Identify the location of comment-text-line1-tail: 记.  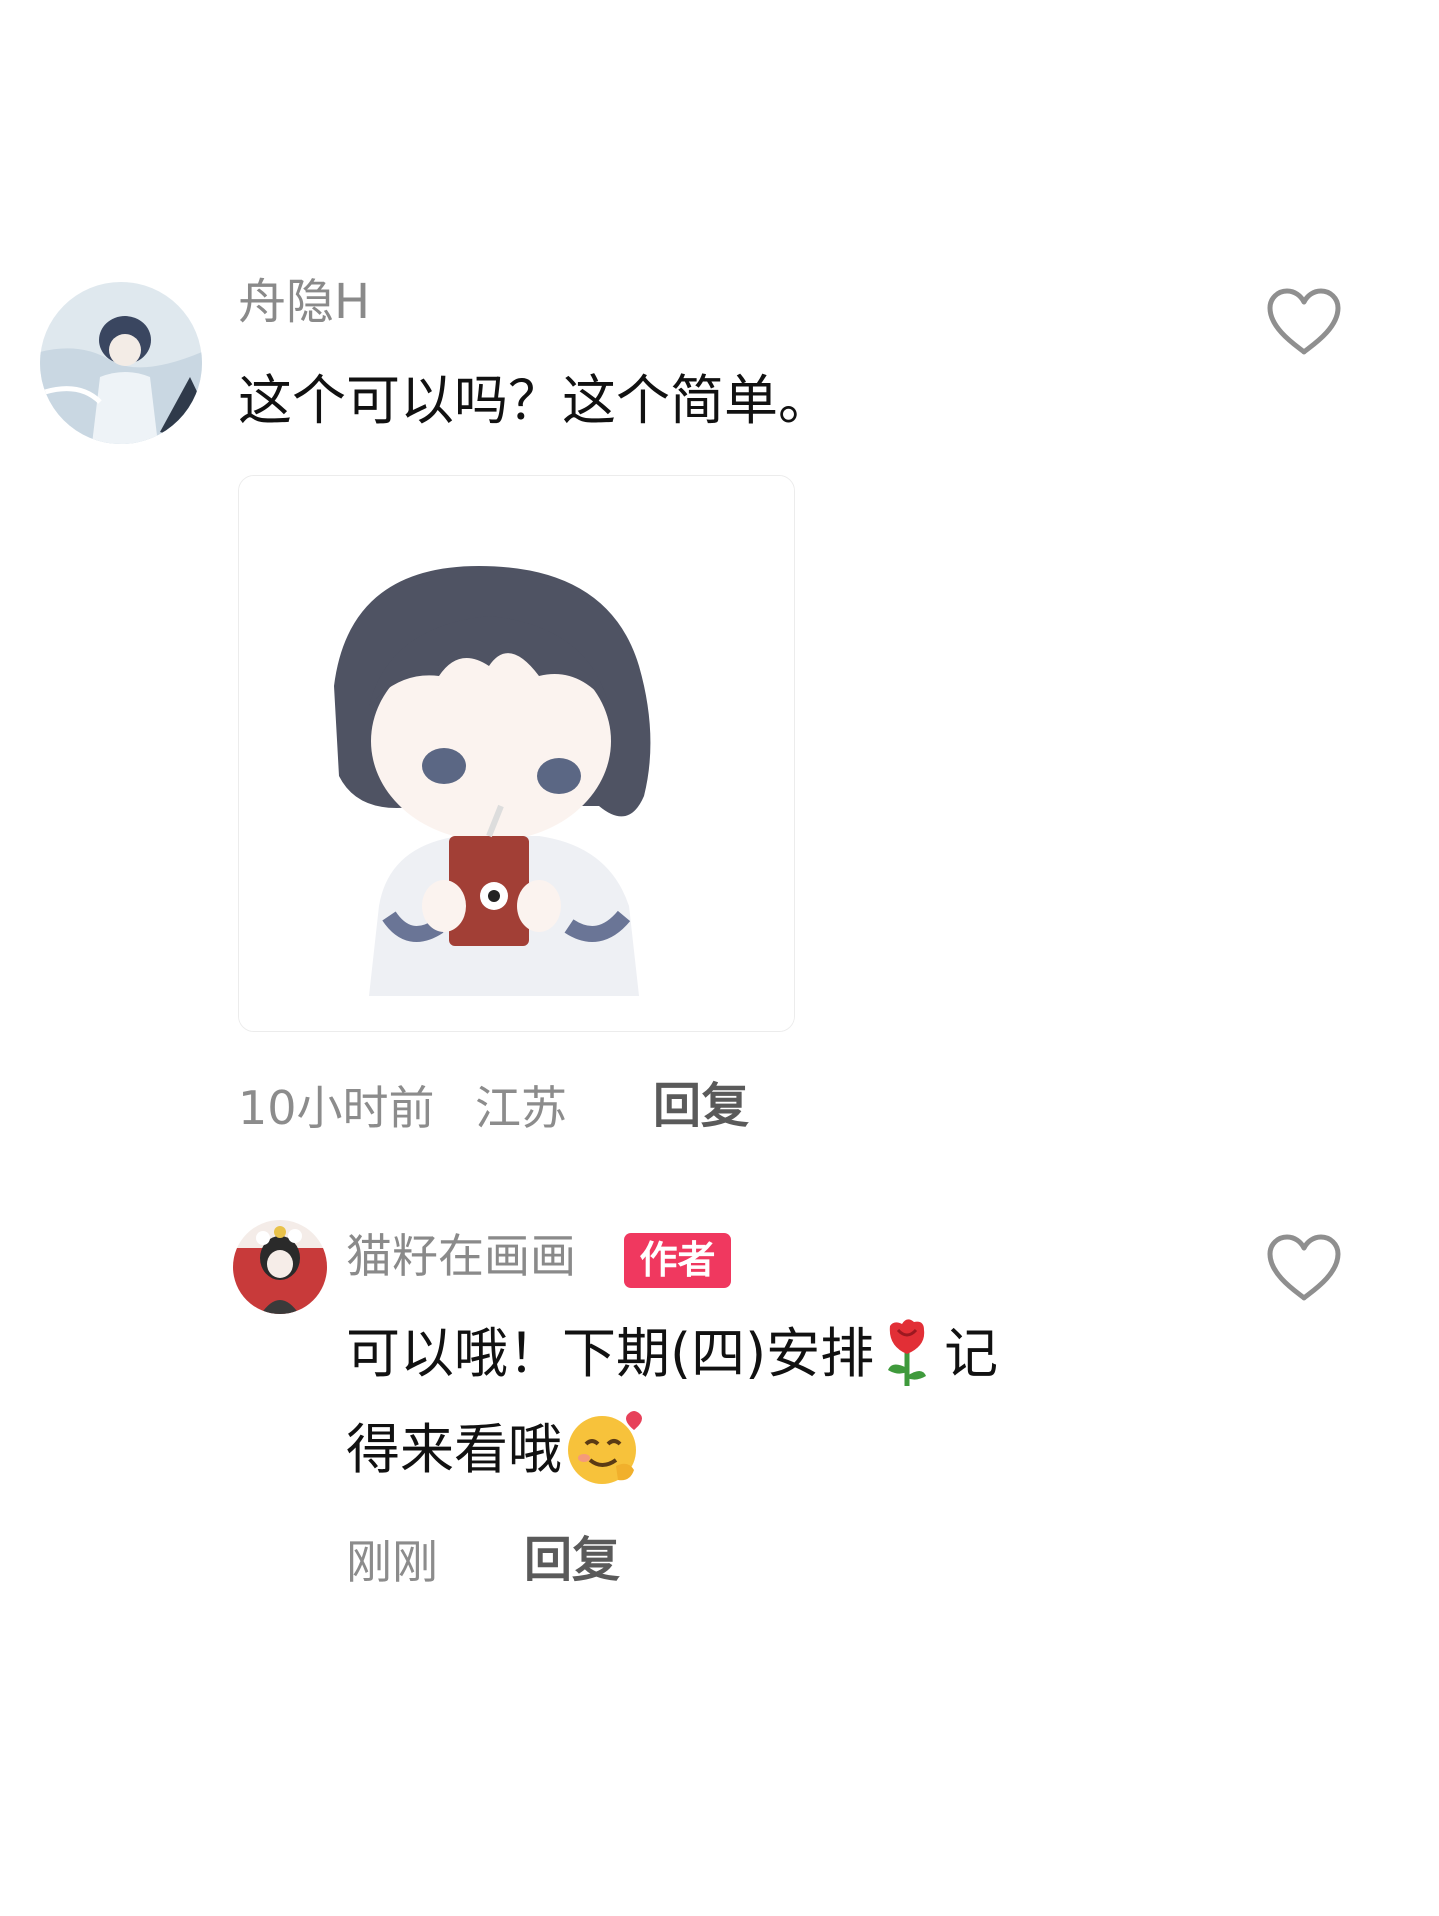
(971, 1353).